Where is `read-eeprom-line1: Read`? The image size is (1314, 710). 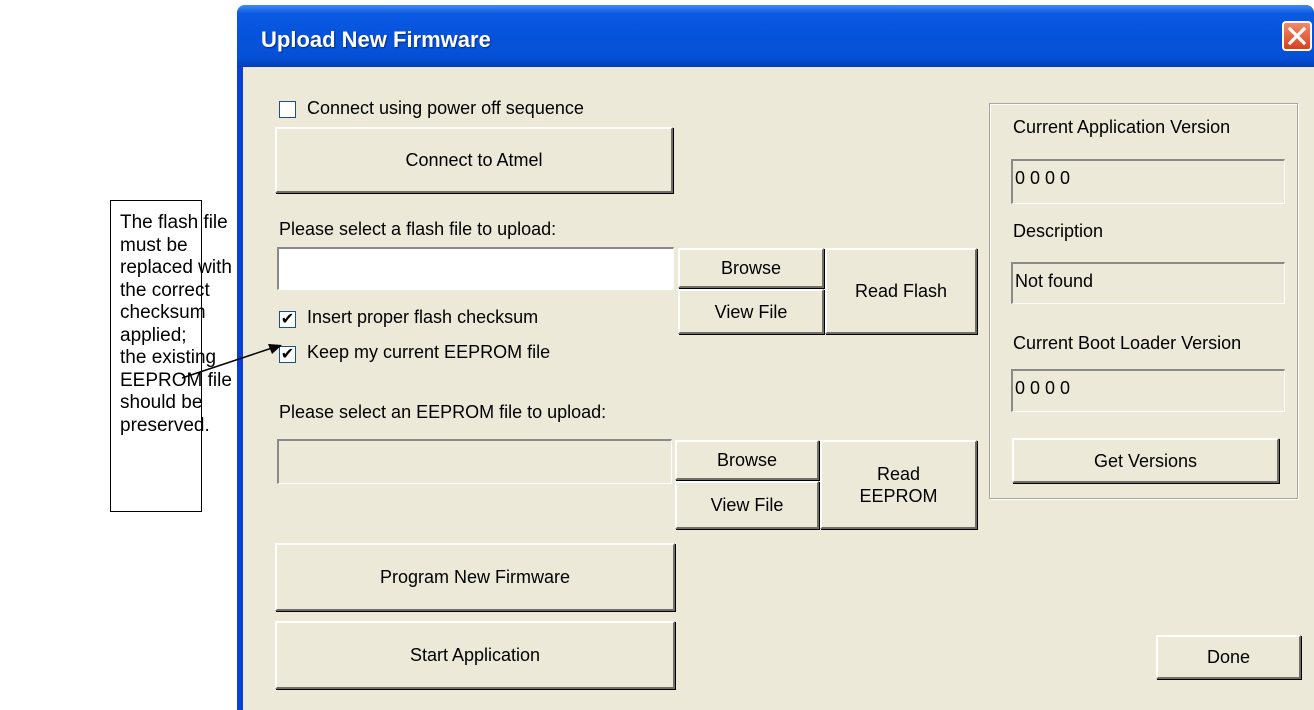
read-eeprom-line1: Read is located at coordinates (898, 473).